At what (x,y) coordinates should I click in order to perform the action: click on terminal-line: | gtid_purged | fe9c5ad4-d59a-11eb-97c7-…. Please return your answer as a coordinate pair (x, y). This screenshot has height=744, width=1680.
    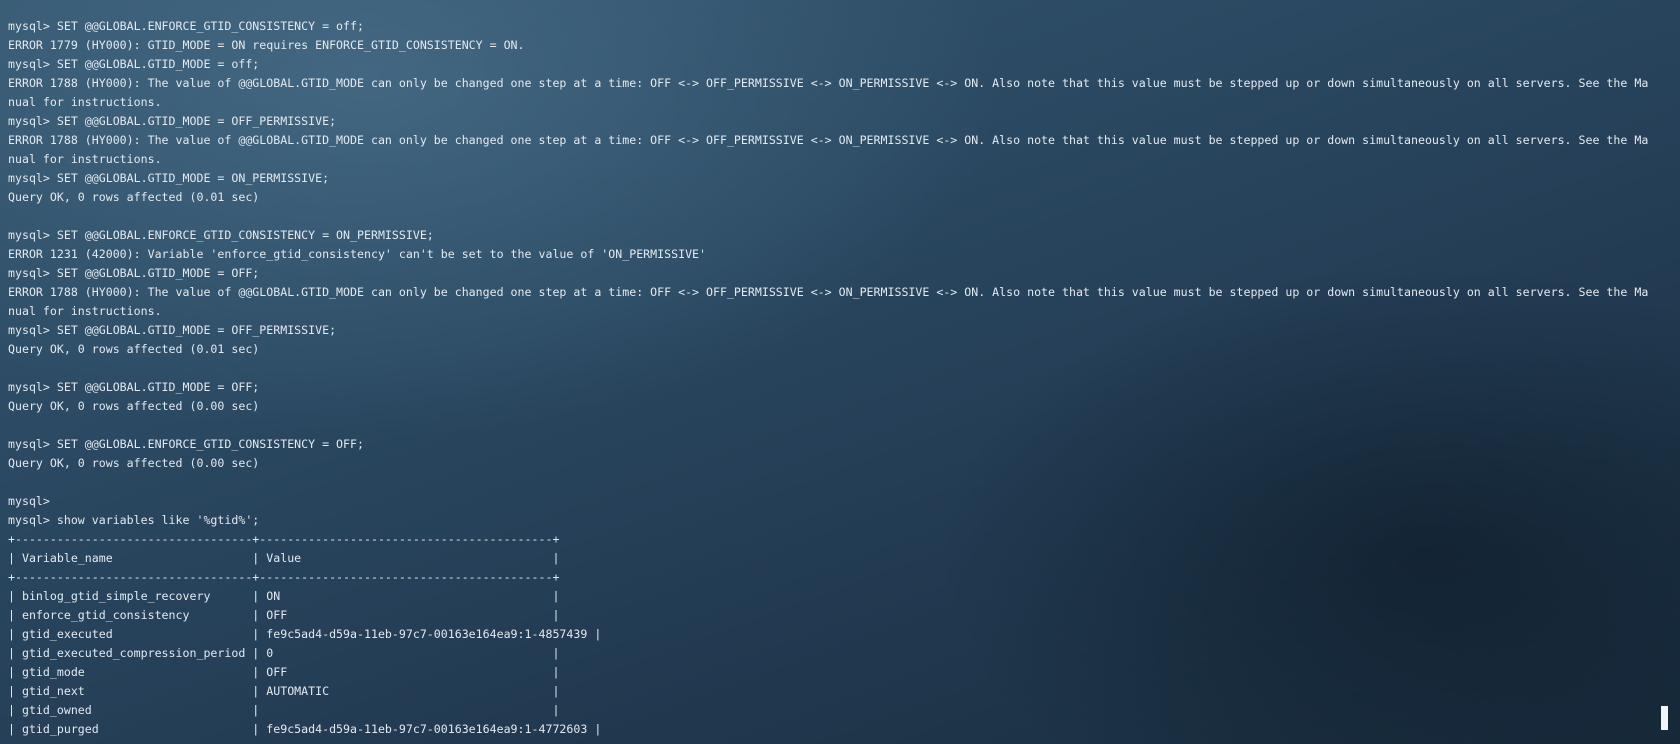
    Looking at the image, I should click on (305, 729).